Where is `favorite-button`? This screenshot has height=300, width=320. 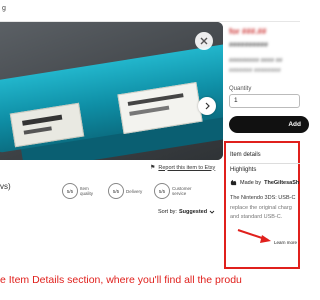
favorite-button is located at coordinates (204, 41).